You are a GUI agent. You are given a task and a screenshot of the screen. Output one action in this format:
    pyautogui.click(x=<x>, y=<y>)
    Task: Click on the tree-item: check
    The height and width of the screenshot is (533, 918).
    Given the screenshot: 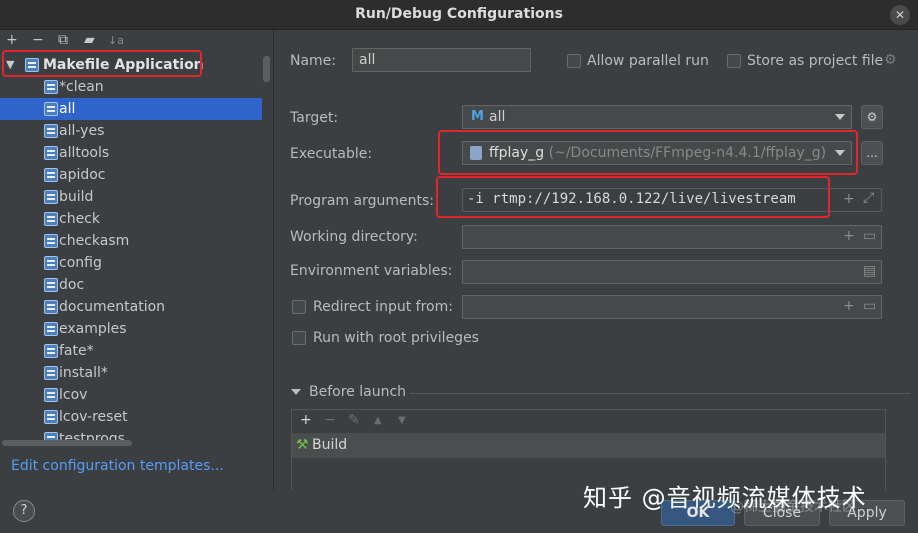 What is the action you would take?
    pyautogui.click(x=131, y=219)
    